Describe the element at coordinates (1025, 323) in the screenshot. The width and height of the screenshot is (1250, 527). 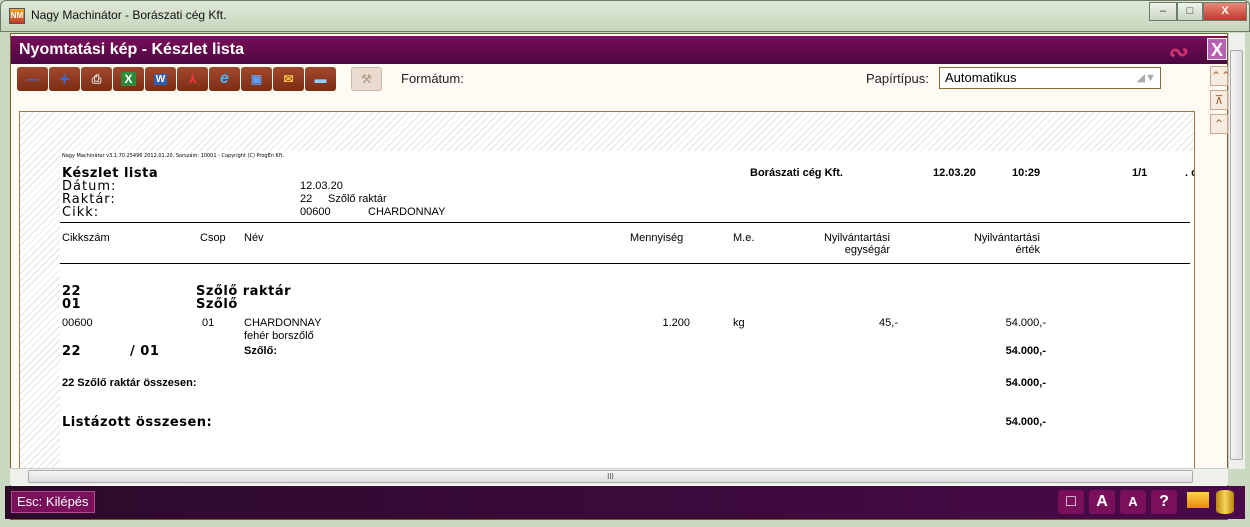
I see `row-value: 54.000,-` at that location.